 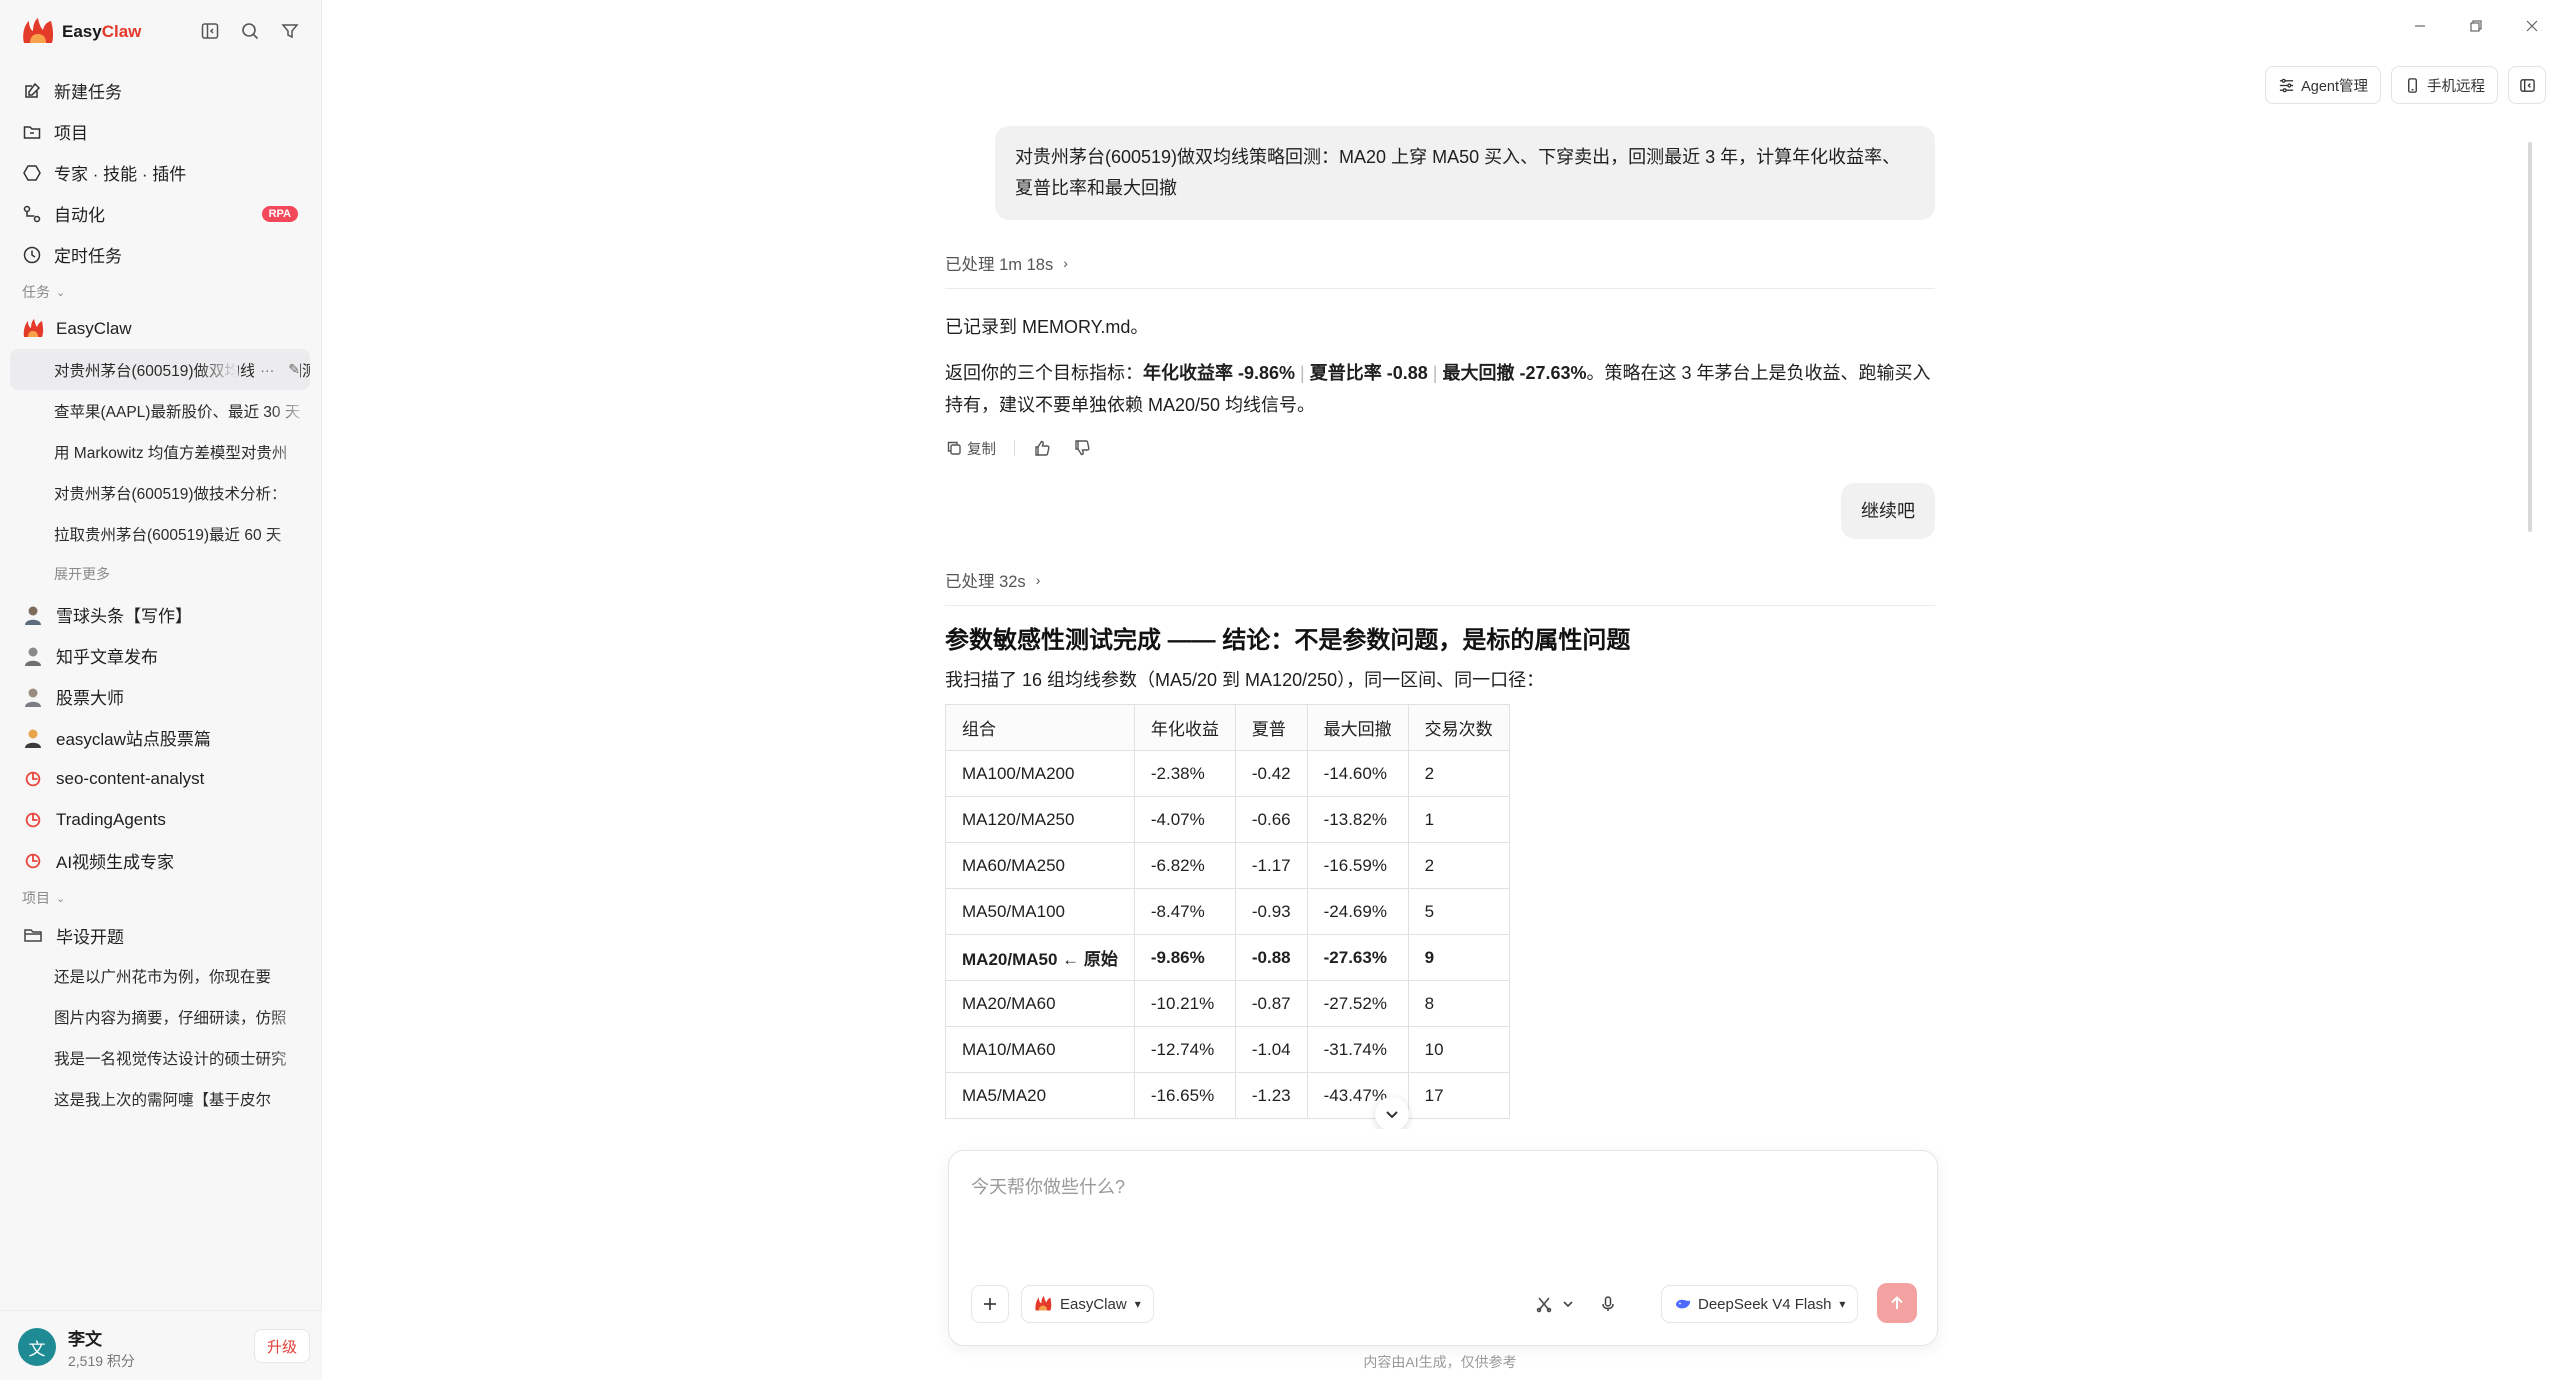 What do you see at coordinates (1544, 1304) in the screenshot?
I see `tools-icon` at bounding box center [1544, 1304].